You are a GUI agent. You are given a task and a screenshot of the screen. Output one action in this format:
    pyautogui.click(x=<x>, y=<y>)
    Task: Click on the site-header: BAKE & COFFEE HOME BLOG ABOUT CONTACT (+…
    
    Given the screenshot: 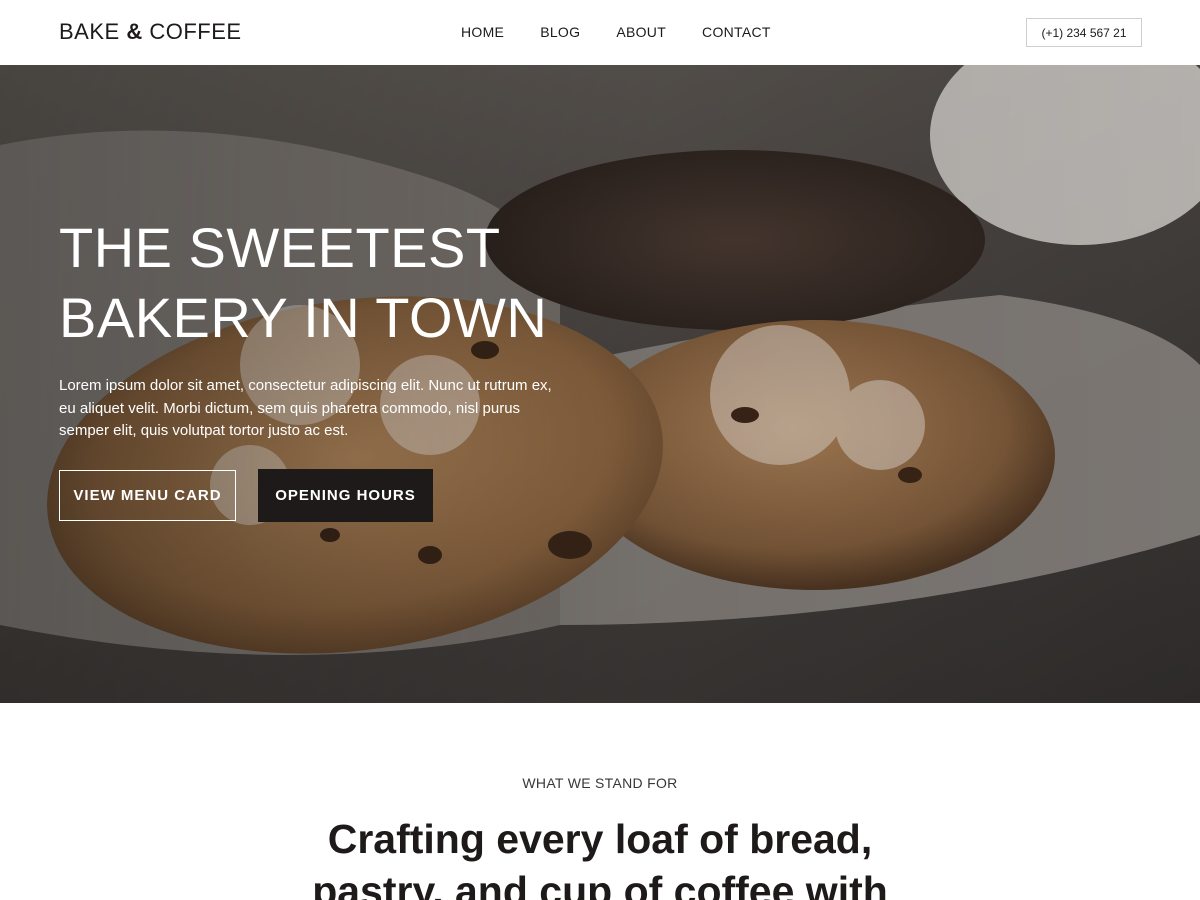 What is the action you would take?
    pyautogui.click(x=600, y=32)
    